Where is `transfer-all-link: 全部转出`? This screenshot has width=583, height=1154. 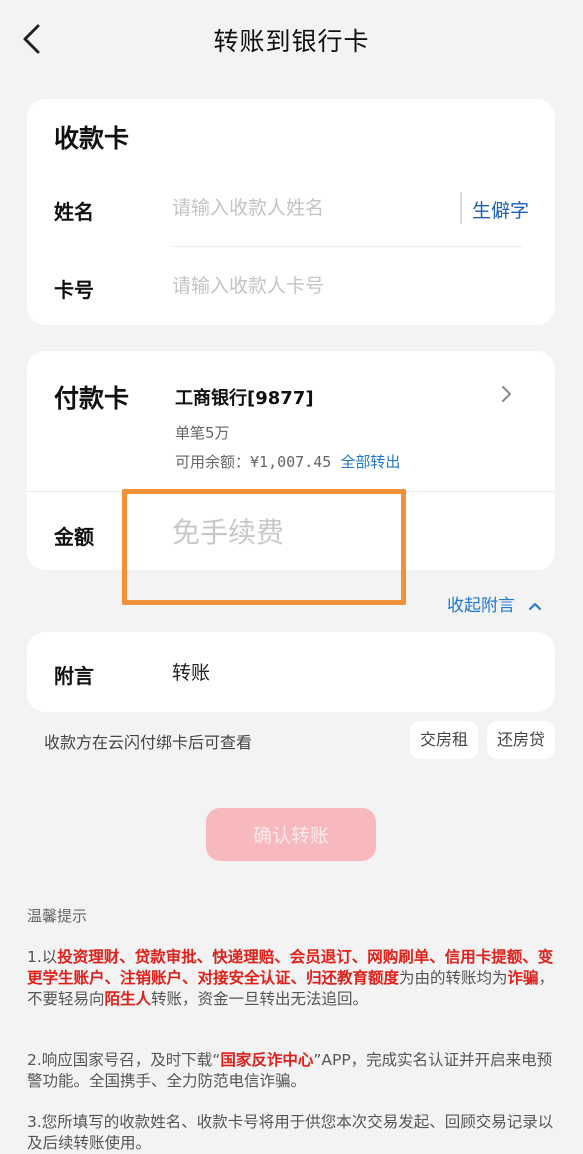
transfer-all-link: 全部转出 is located at coordinates (370, 462).